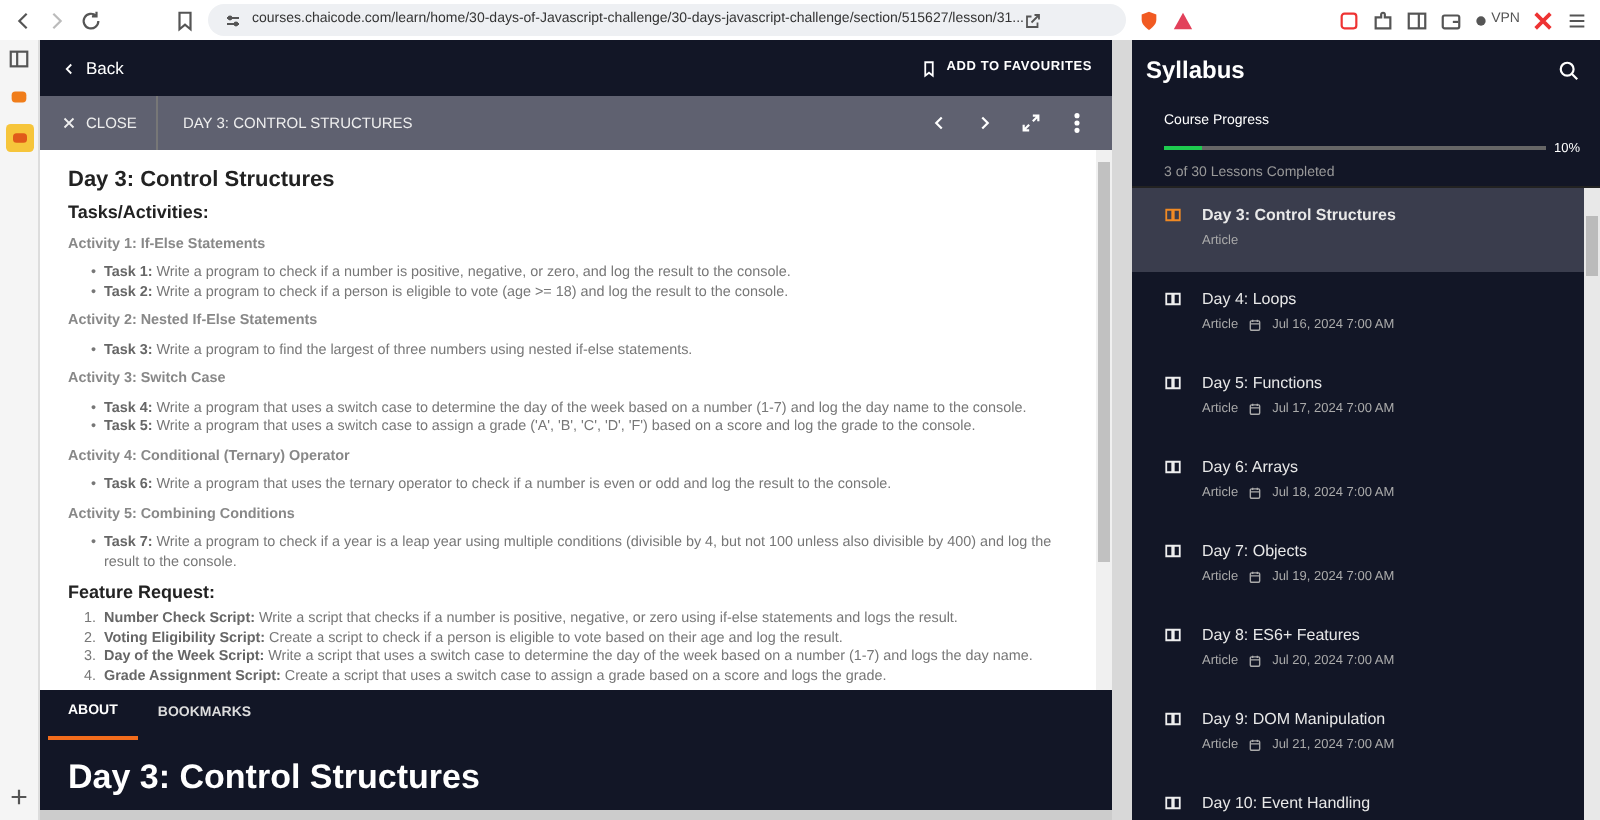 This screenshot has height=820, width=1600. What do you see at coordinates (1195, 71) in the screenshot?
I see `syllabus-title: Syllabus` at bounding box center [1195, 71].